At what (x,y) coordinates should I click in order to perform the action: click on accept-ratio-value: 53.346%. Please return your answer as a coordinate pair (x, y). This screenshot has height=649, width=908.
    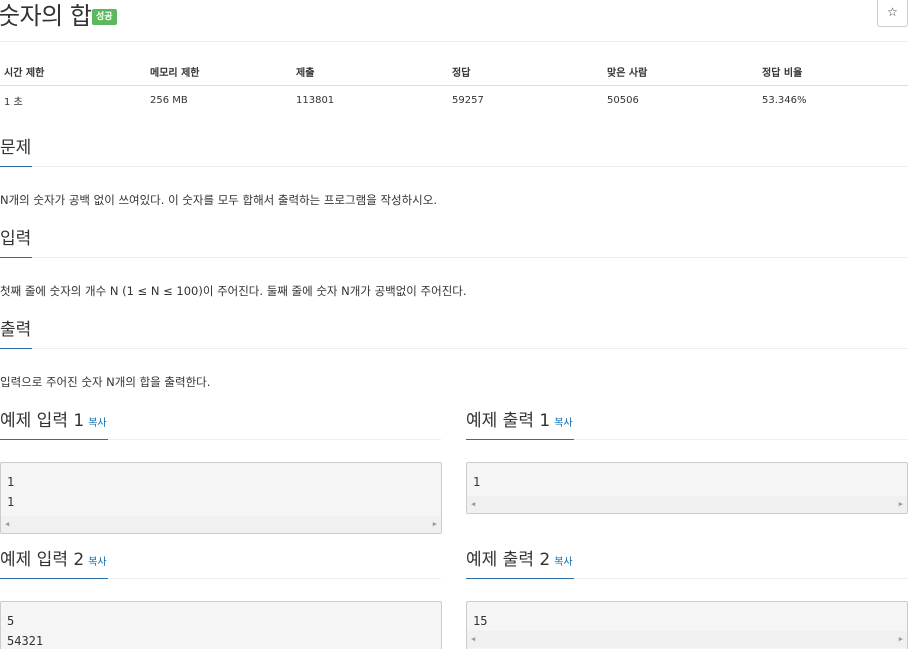
    Looking at the image, I should click on (784, 100).